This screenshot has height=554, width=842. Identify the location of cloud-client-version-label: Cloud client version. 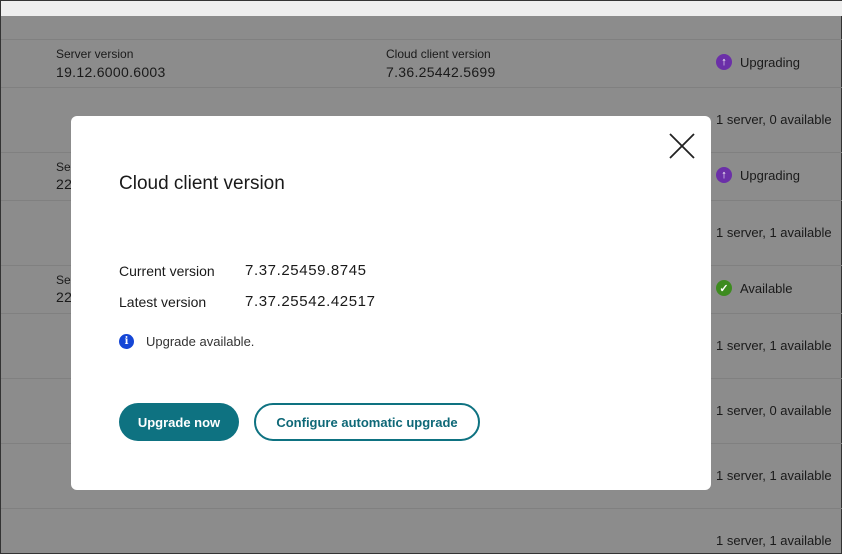
(438, 54).